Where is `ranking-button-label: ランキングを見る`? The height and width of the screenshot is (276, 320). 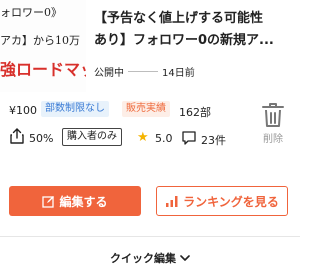 ranking-button-label: ランキングを見る is located at coordinates (231, 201).